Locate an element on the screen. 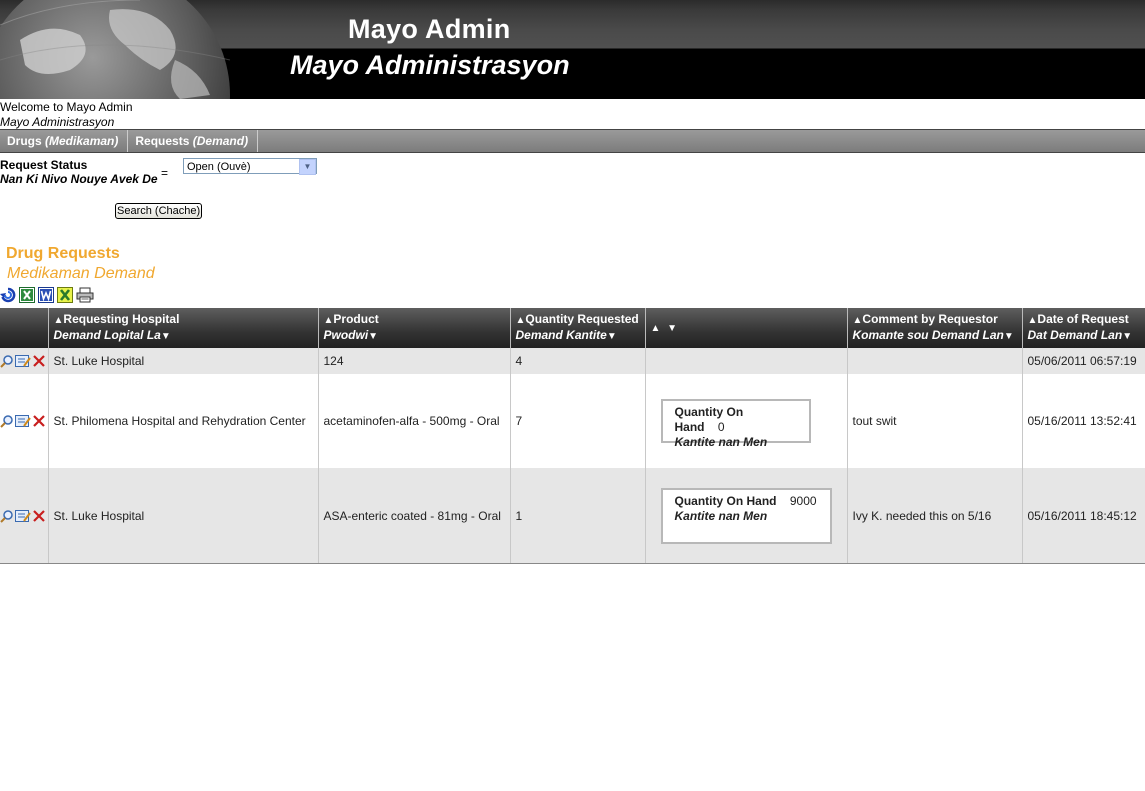 This screenshot has width=1145, height=791. tab-requests: Requests (Demand) is located at coordinates (193, 141).